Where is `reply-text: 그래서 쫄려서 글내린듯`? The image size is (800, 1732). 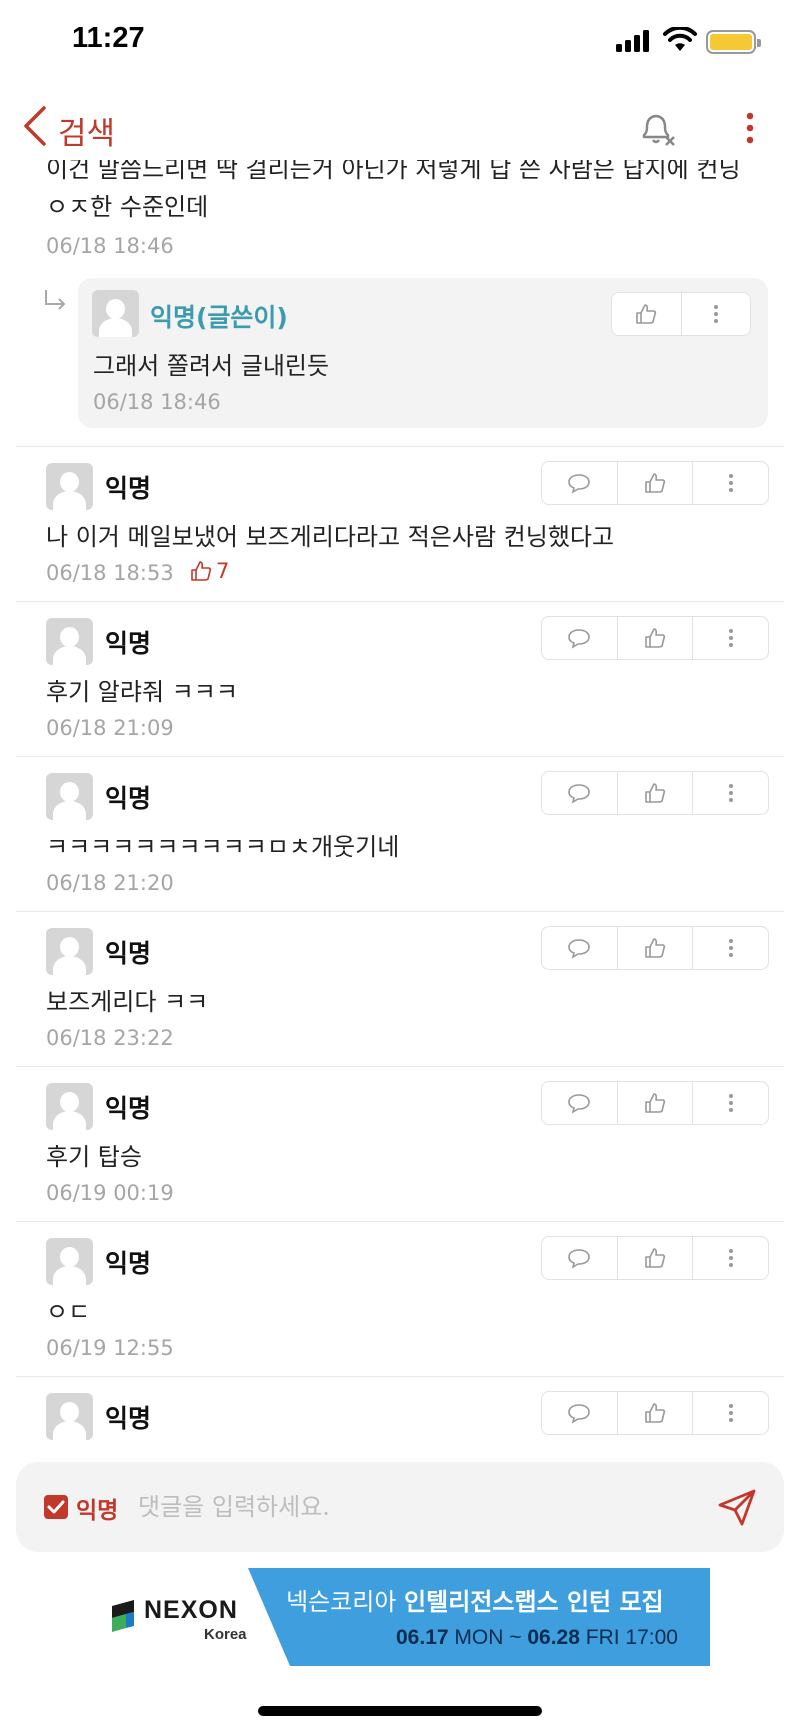 reply-text: 그래서 쫄려서 글내린듯 is located at coordinates (211, 366).